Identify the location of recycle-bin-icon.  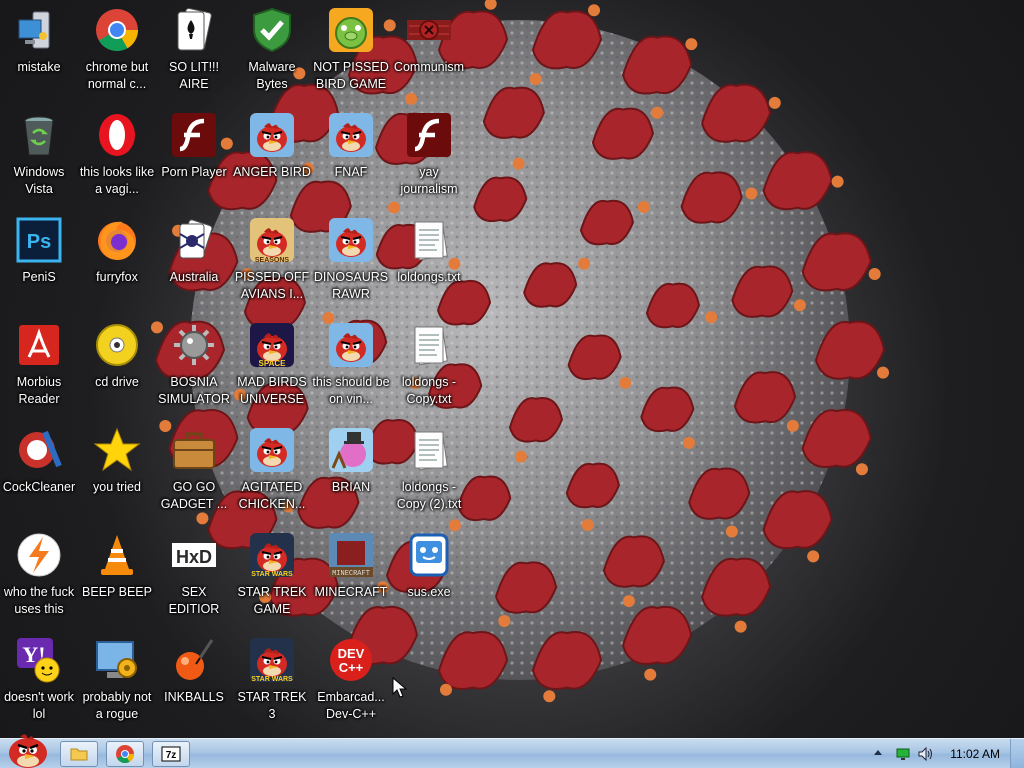
(39, 135).